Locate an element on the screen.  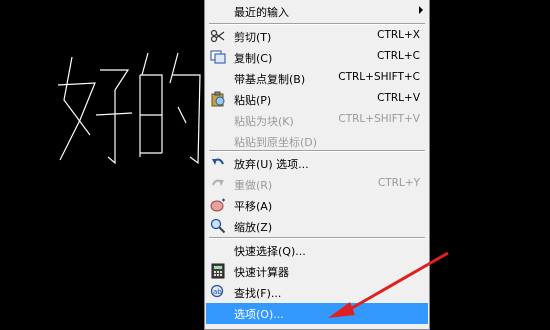
menu-item-label: 剪切(T) is located at coordinates (253, 37).